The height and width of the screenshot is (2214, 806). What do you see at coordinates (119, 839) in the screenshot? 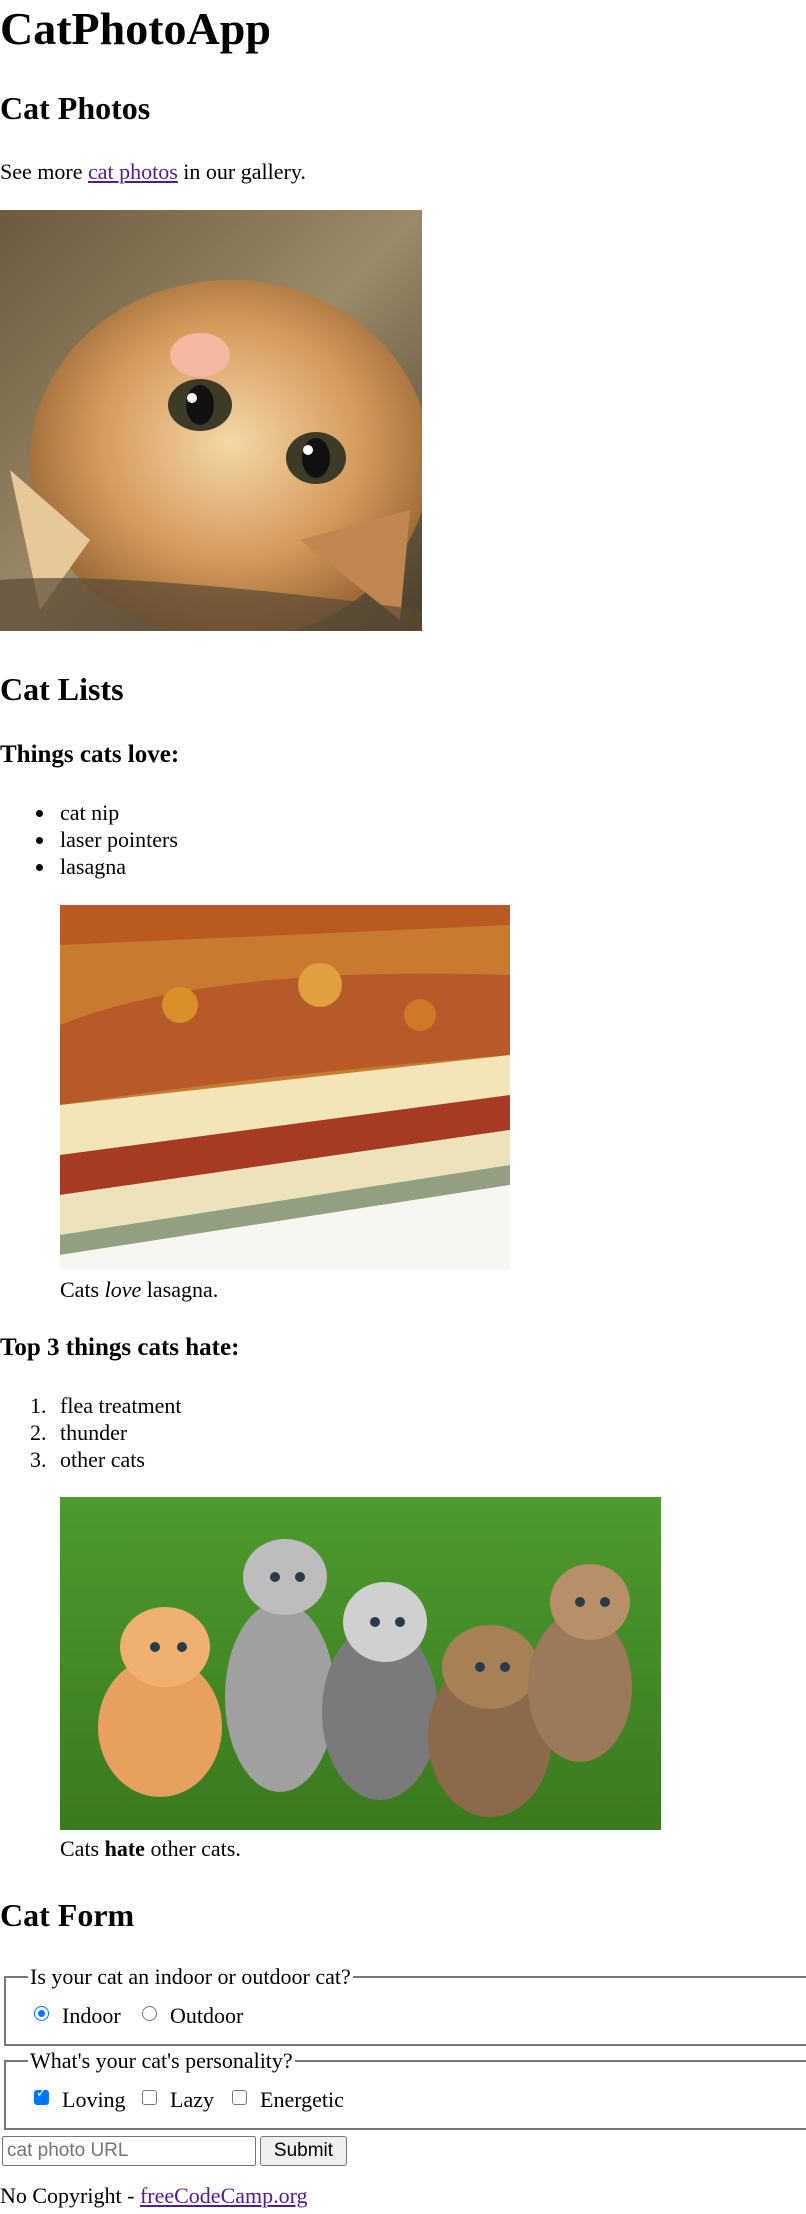
I see `list-item-label: laser pointers` at bounding box center [119, 839].